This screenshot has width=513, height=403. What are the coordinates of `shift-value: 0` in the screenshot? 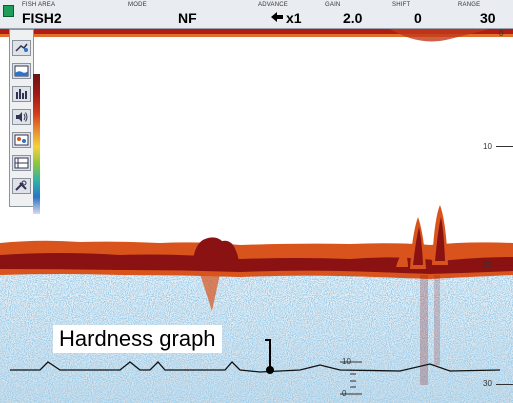 It's located at (418, 18).